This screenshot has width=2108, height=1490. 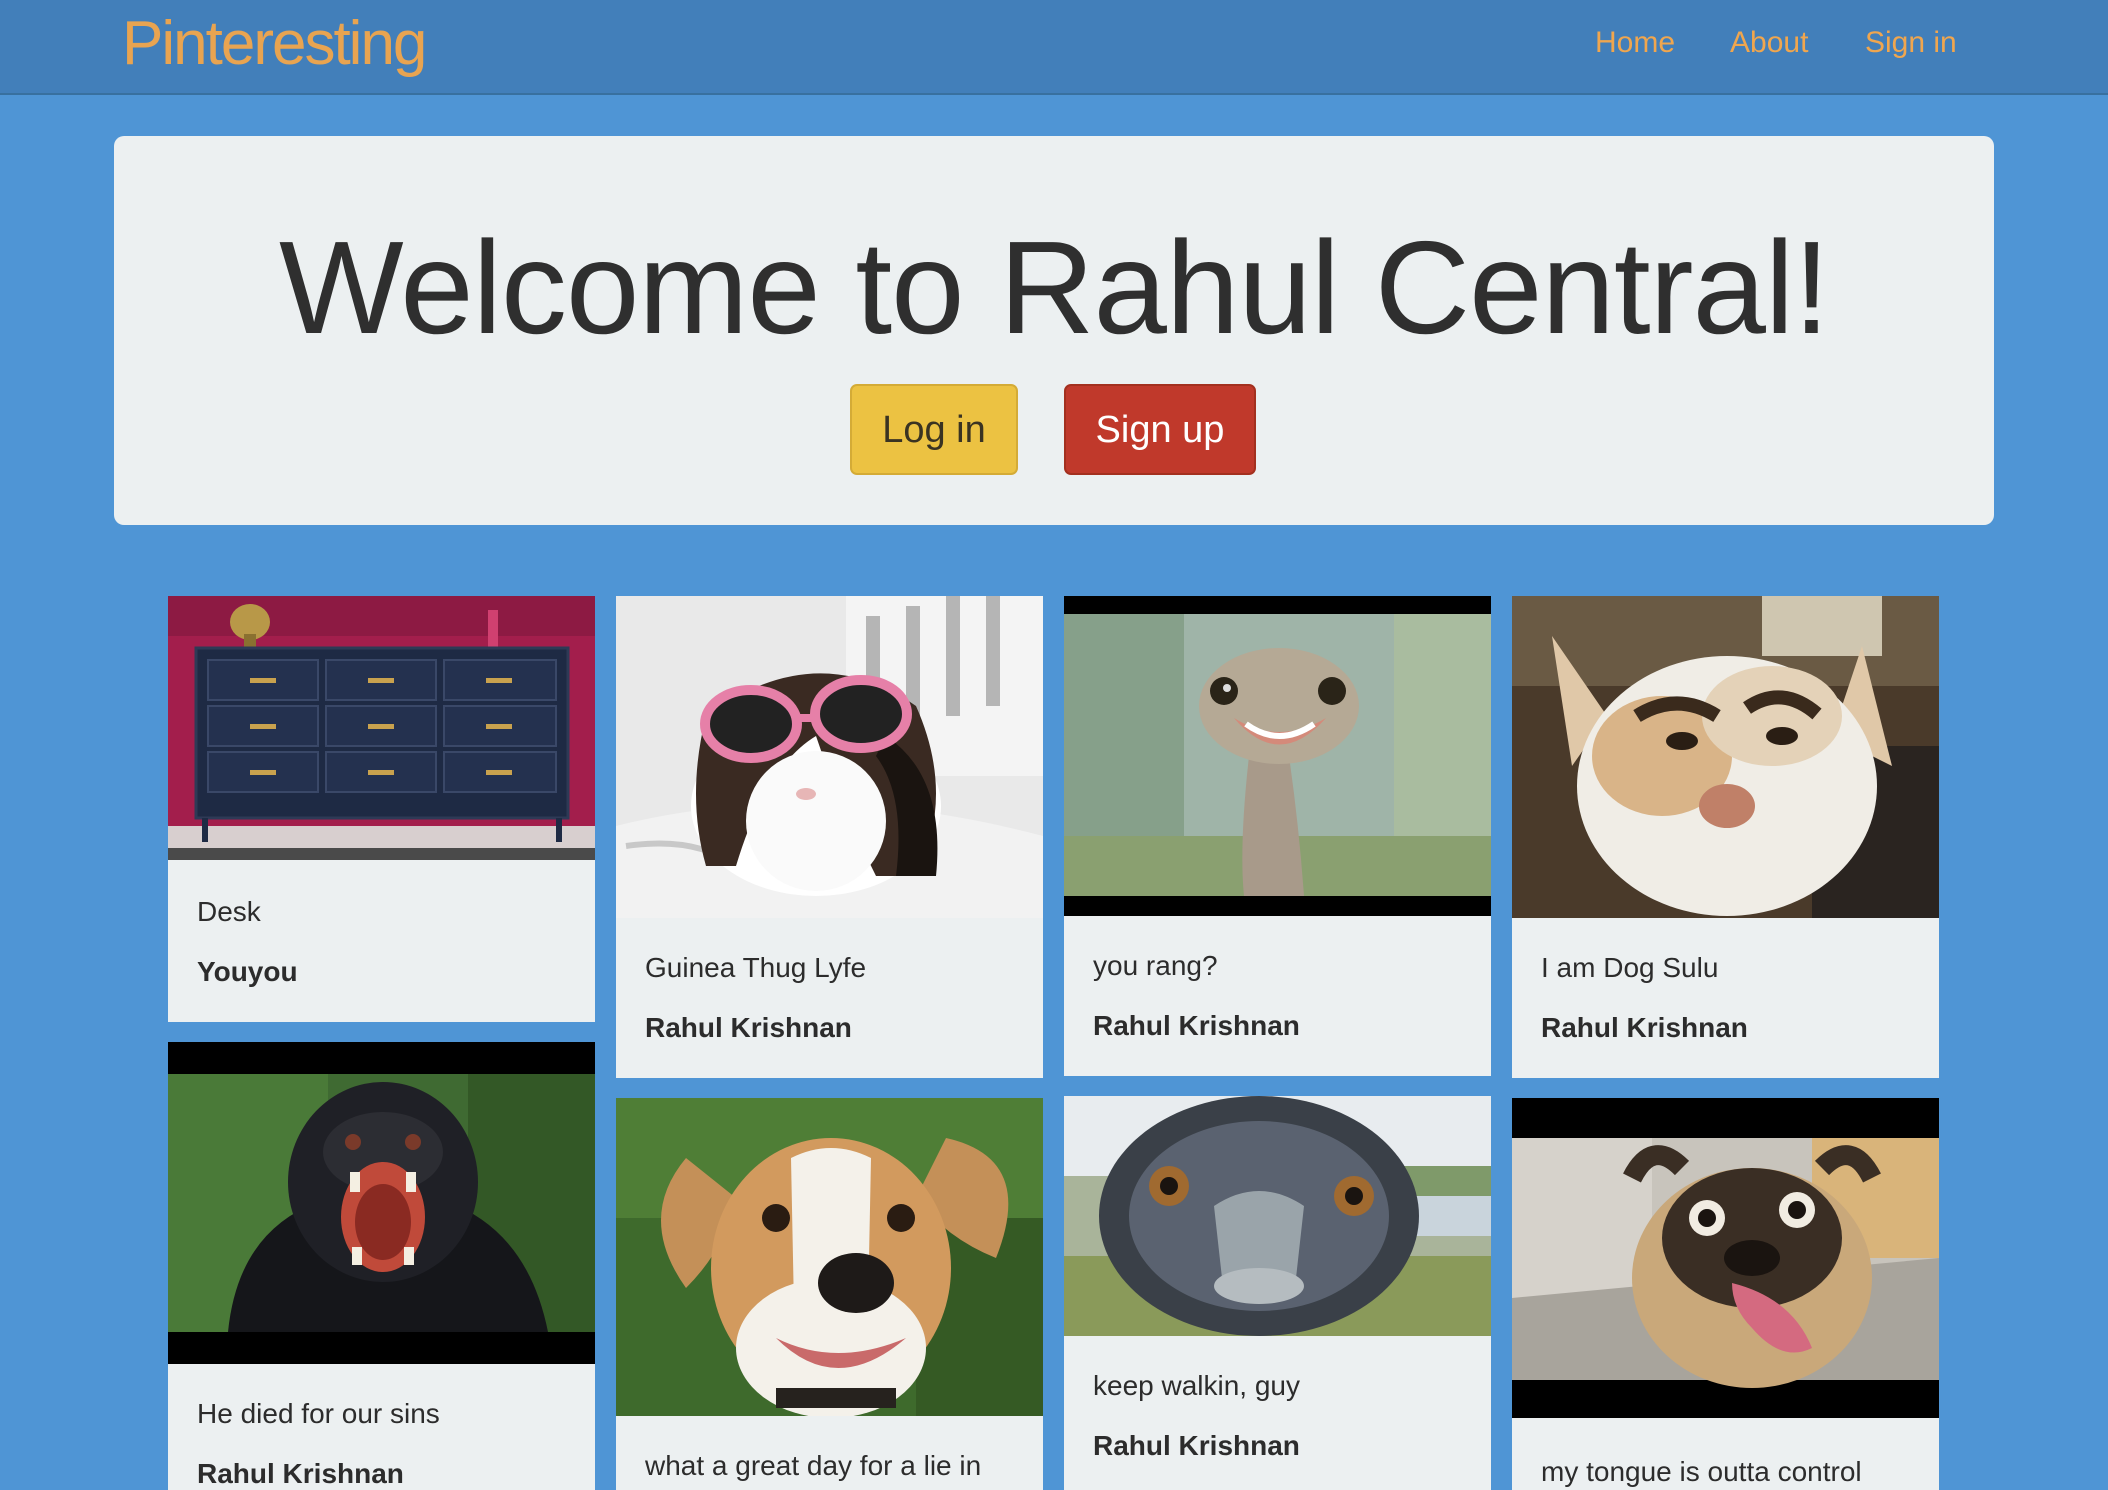 I want to click on pin-image-gorilla, so click(x=381, y=1203).